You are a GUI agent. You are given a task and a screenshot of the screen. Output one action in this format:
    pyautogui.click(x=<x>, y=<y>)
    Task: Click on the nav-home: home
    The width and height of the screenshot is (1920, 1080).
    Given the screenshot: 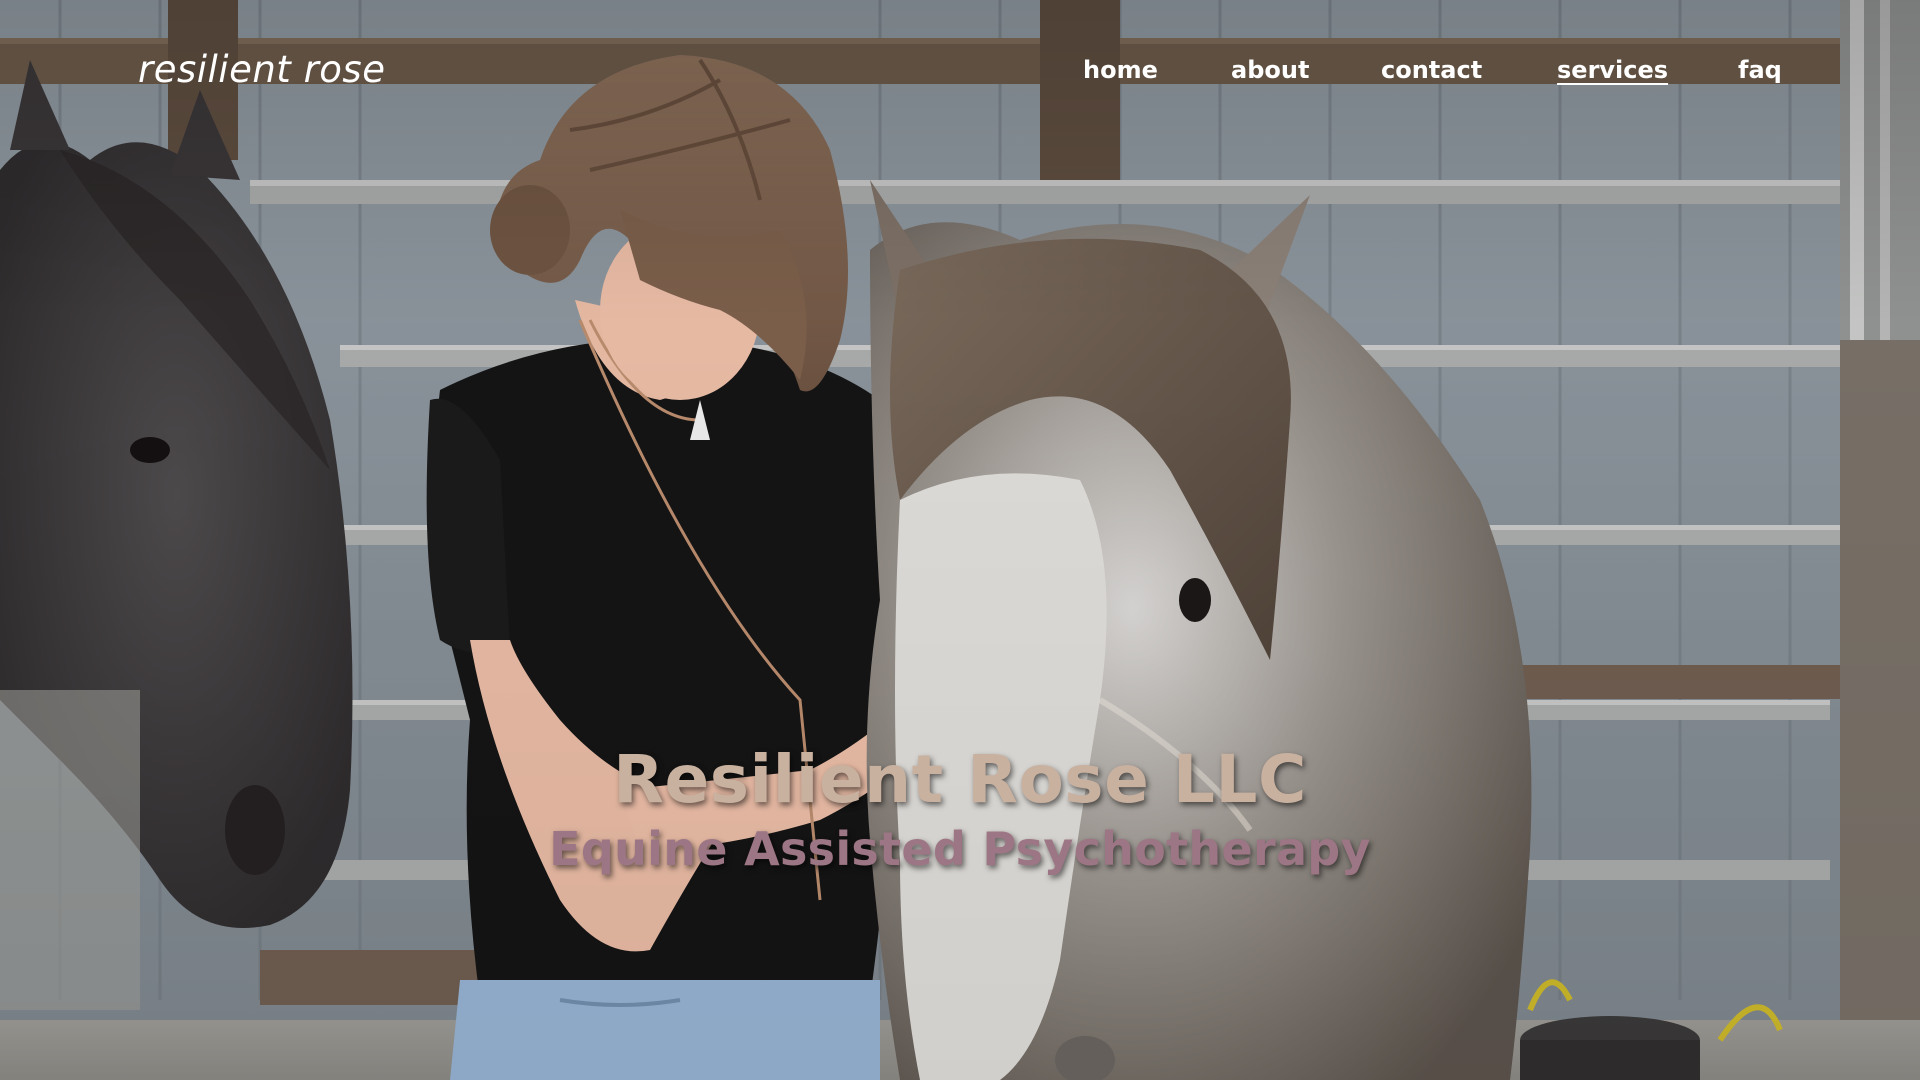 What is the action you would take?
    pyautogui.click(x=1120, y=70)
    